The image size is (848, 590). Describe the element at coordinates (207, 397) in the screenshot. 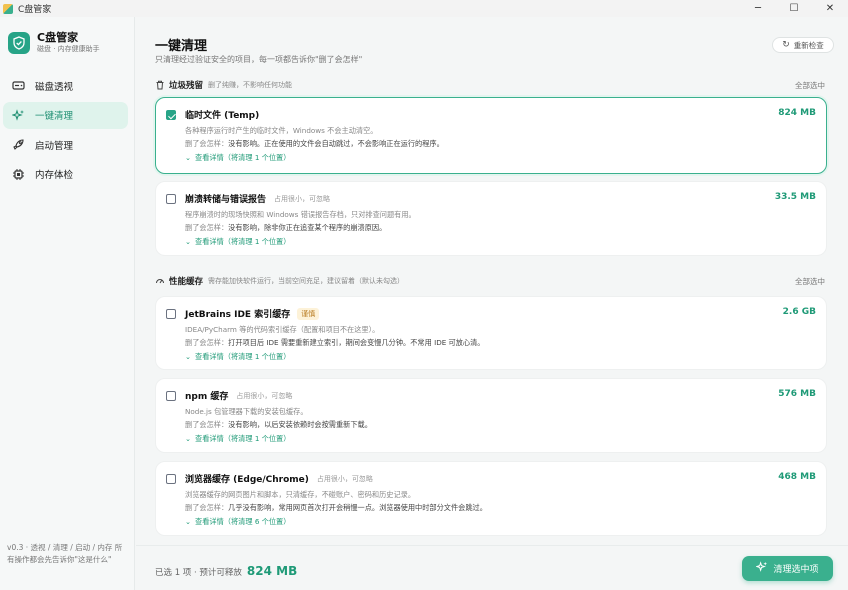

I see `item-name: npm 缓存` at that location.